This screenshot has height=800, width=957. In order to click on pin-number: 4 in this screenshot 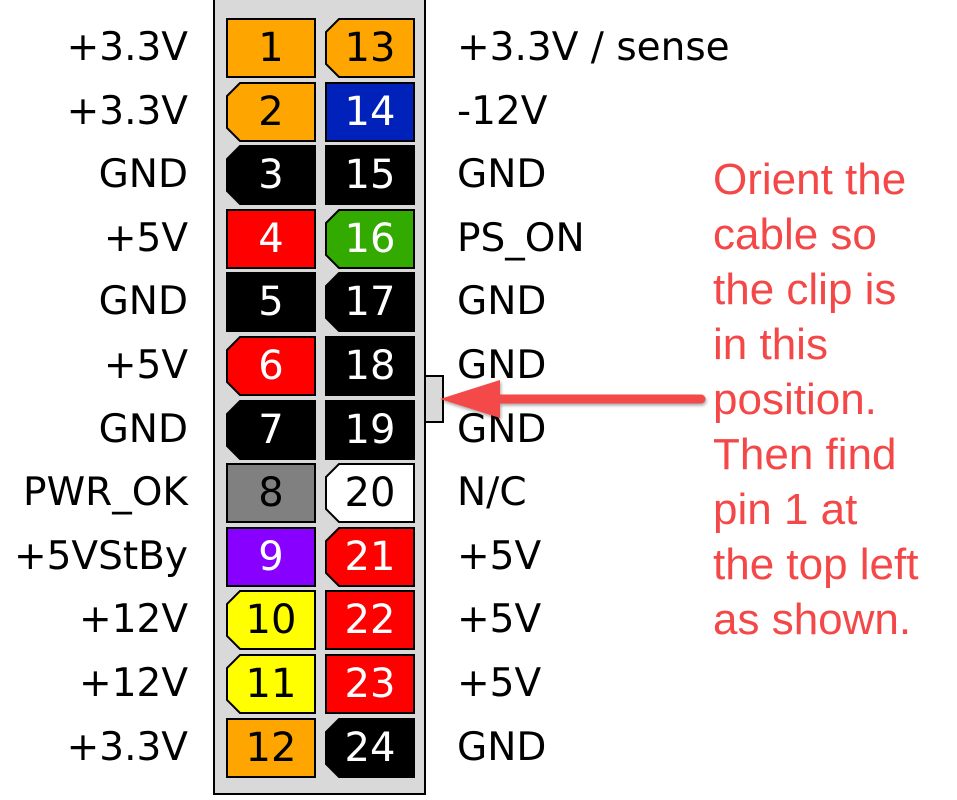, I will do `click(271, 238)`.